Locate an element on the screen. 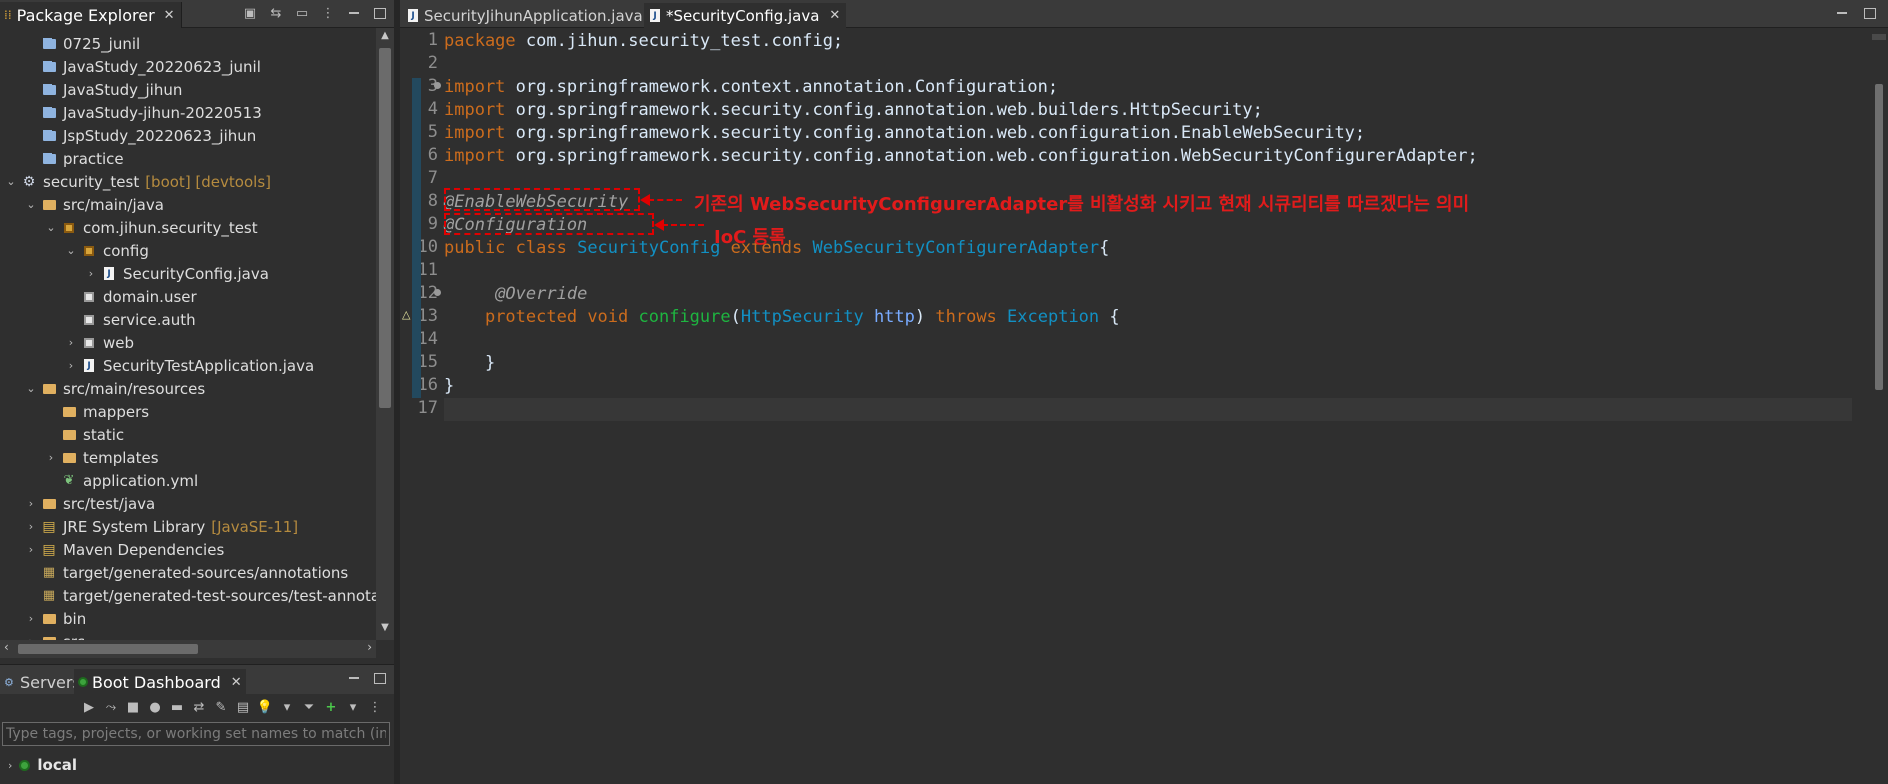 Image resolution: width=1888 pixels, height=784 pixels. tree-item: › SecurityConfig.java is located at coordinates (176, 273).